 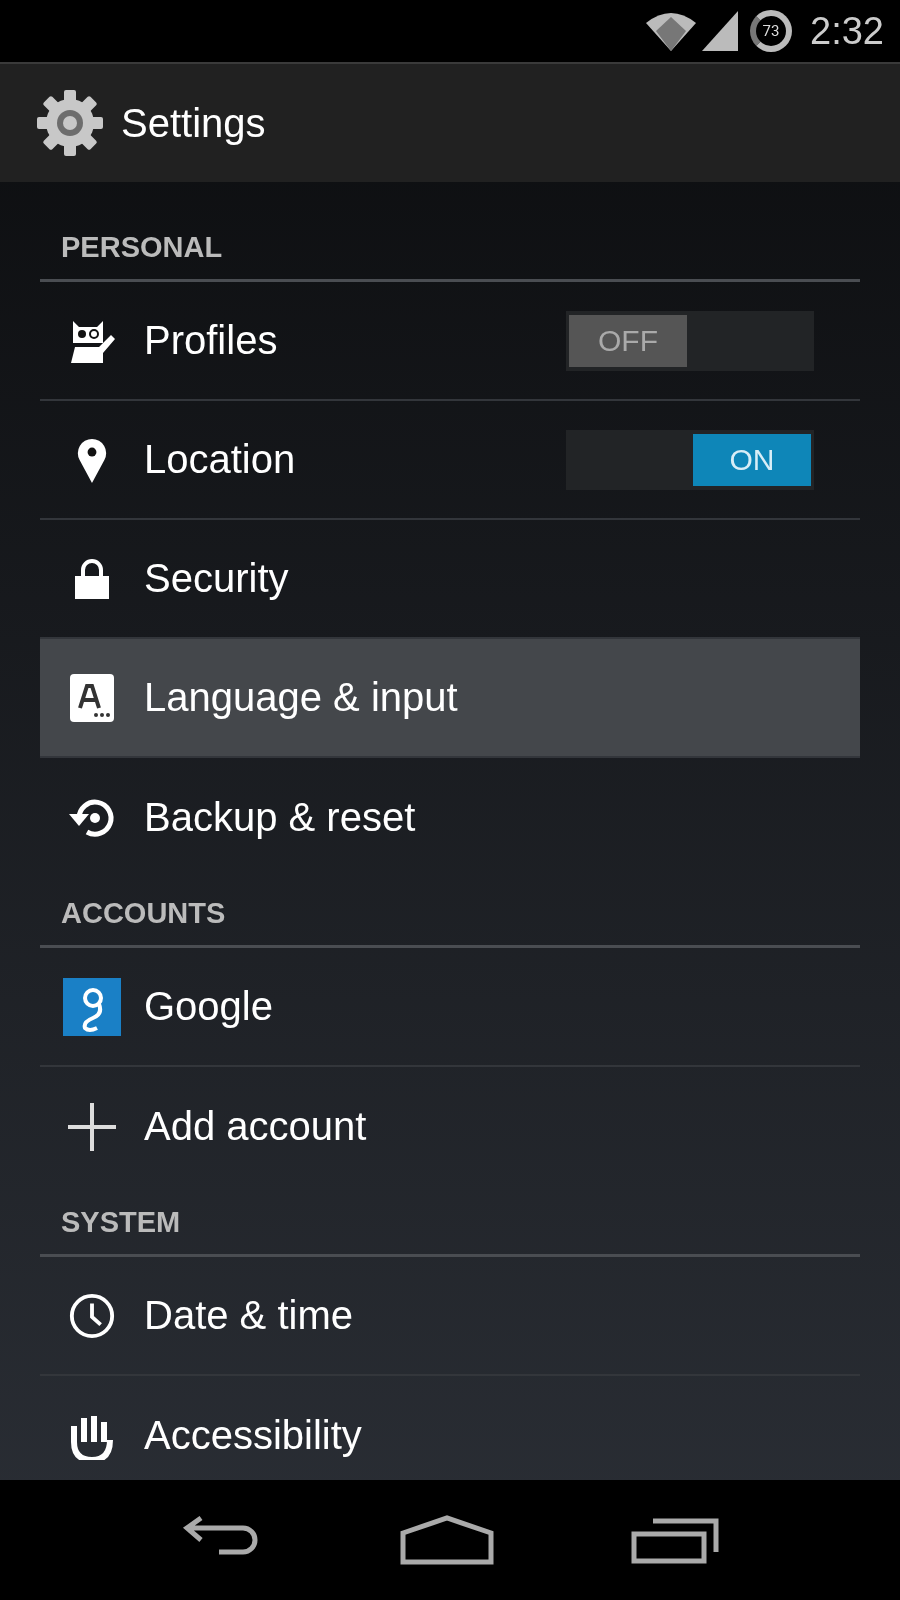 I want to click on lock-icon, so click(x=92, y=578).